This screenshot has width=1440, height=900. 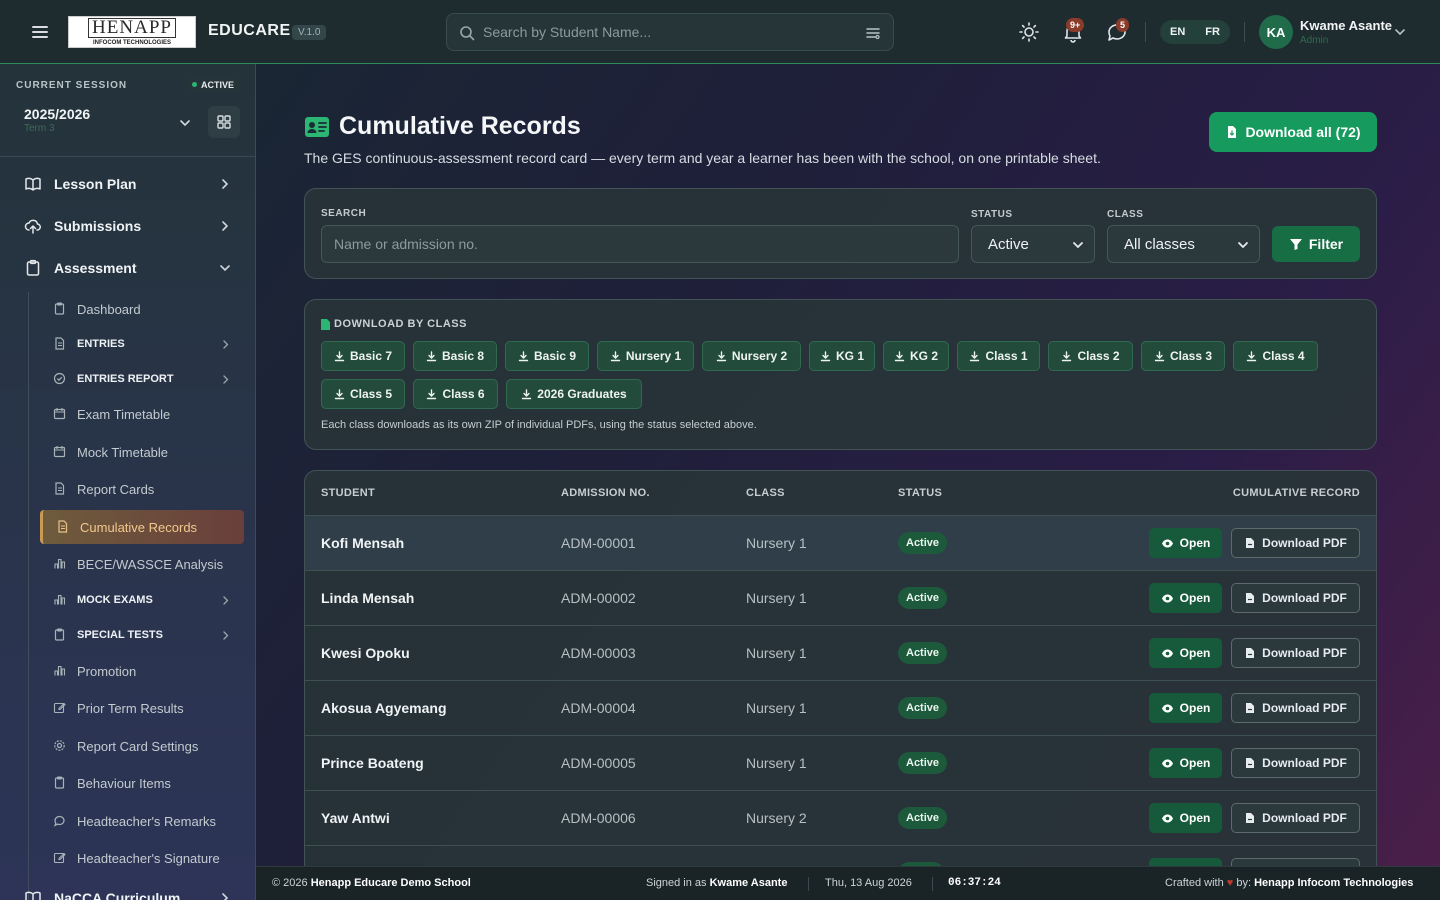 I want to click on download-class-button: Nursery 1, so click(x=645, y=356).